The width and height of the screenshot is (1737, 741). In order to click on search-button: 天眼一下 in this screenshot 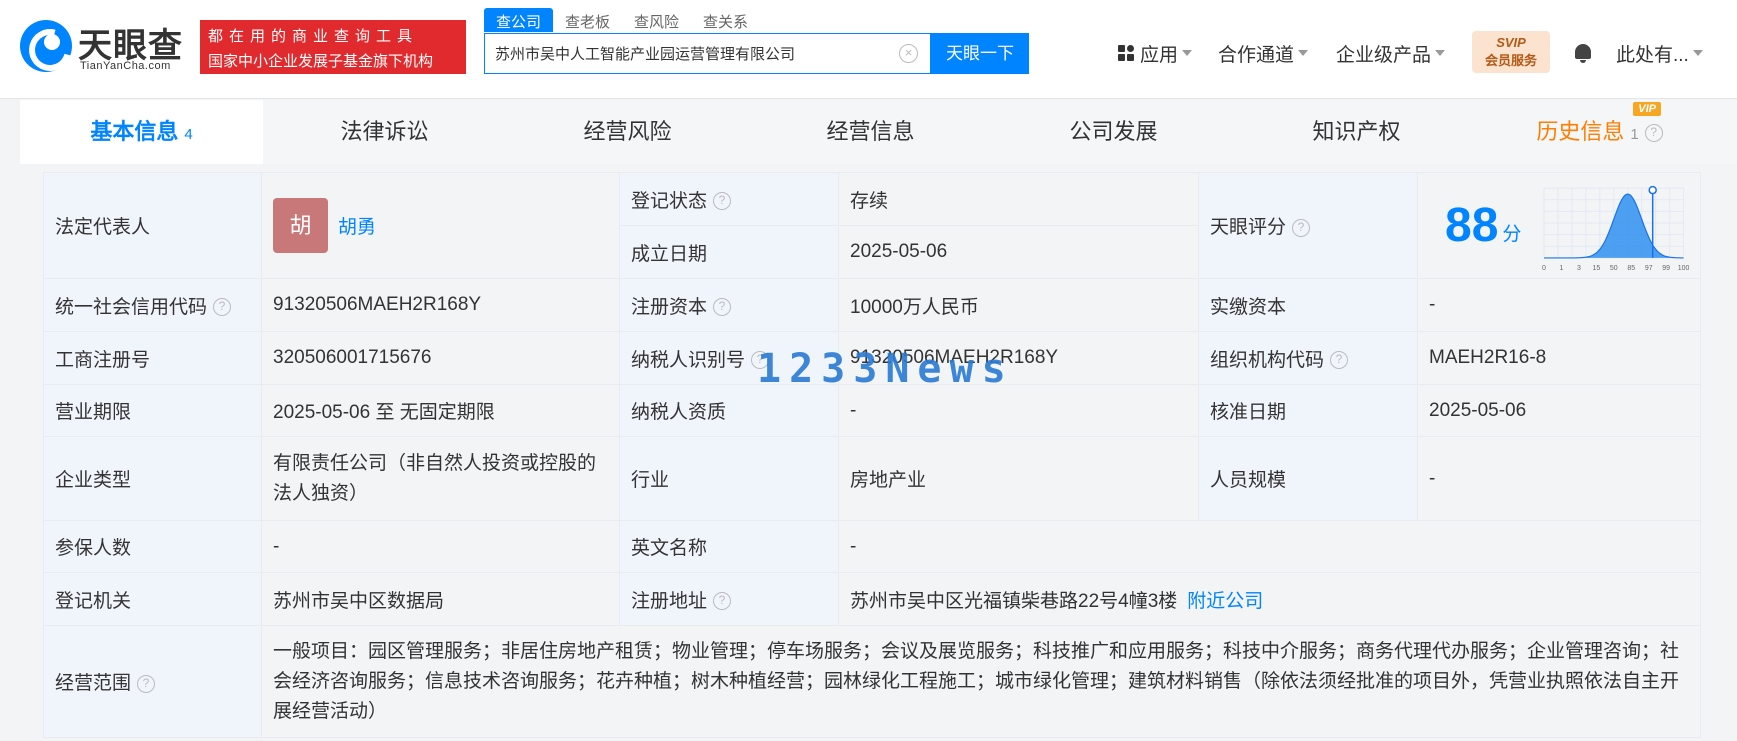, I will do `click(980, 53)`.